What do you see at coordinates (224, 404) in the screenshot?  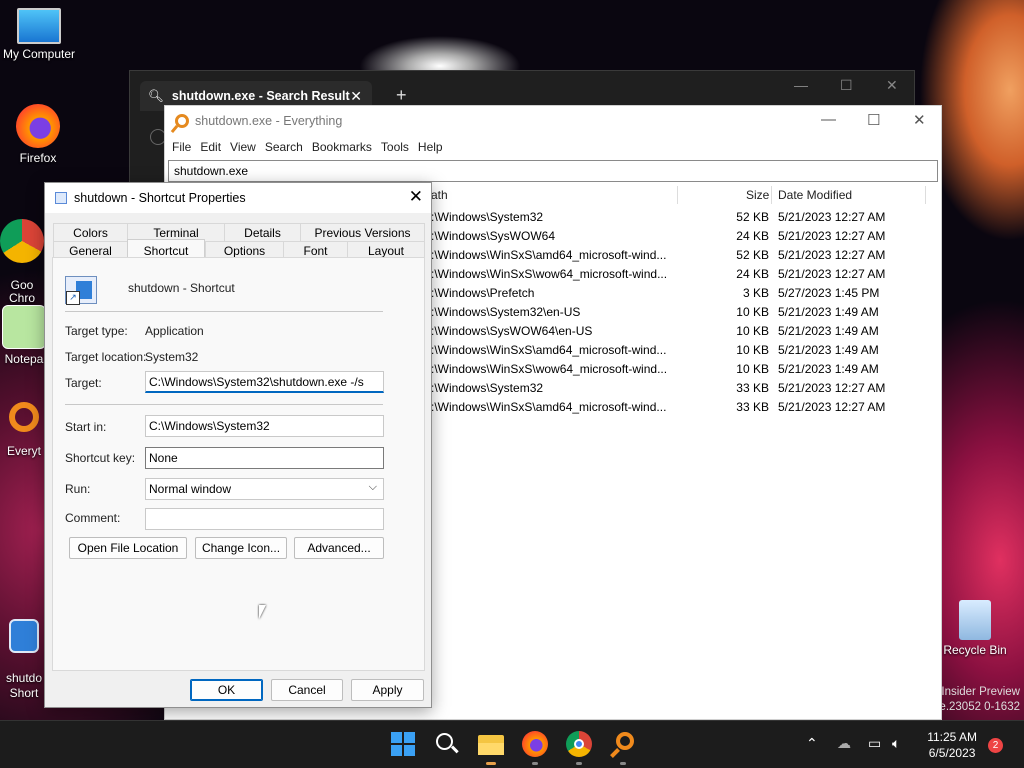 I see `divider` at bounding box center [224, 404].